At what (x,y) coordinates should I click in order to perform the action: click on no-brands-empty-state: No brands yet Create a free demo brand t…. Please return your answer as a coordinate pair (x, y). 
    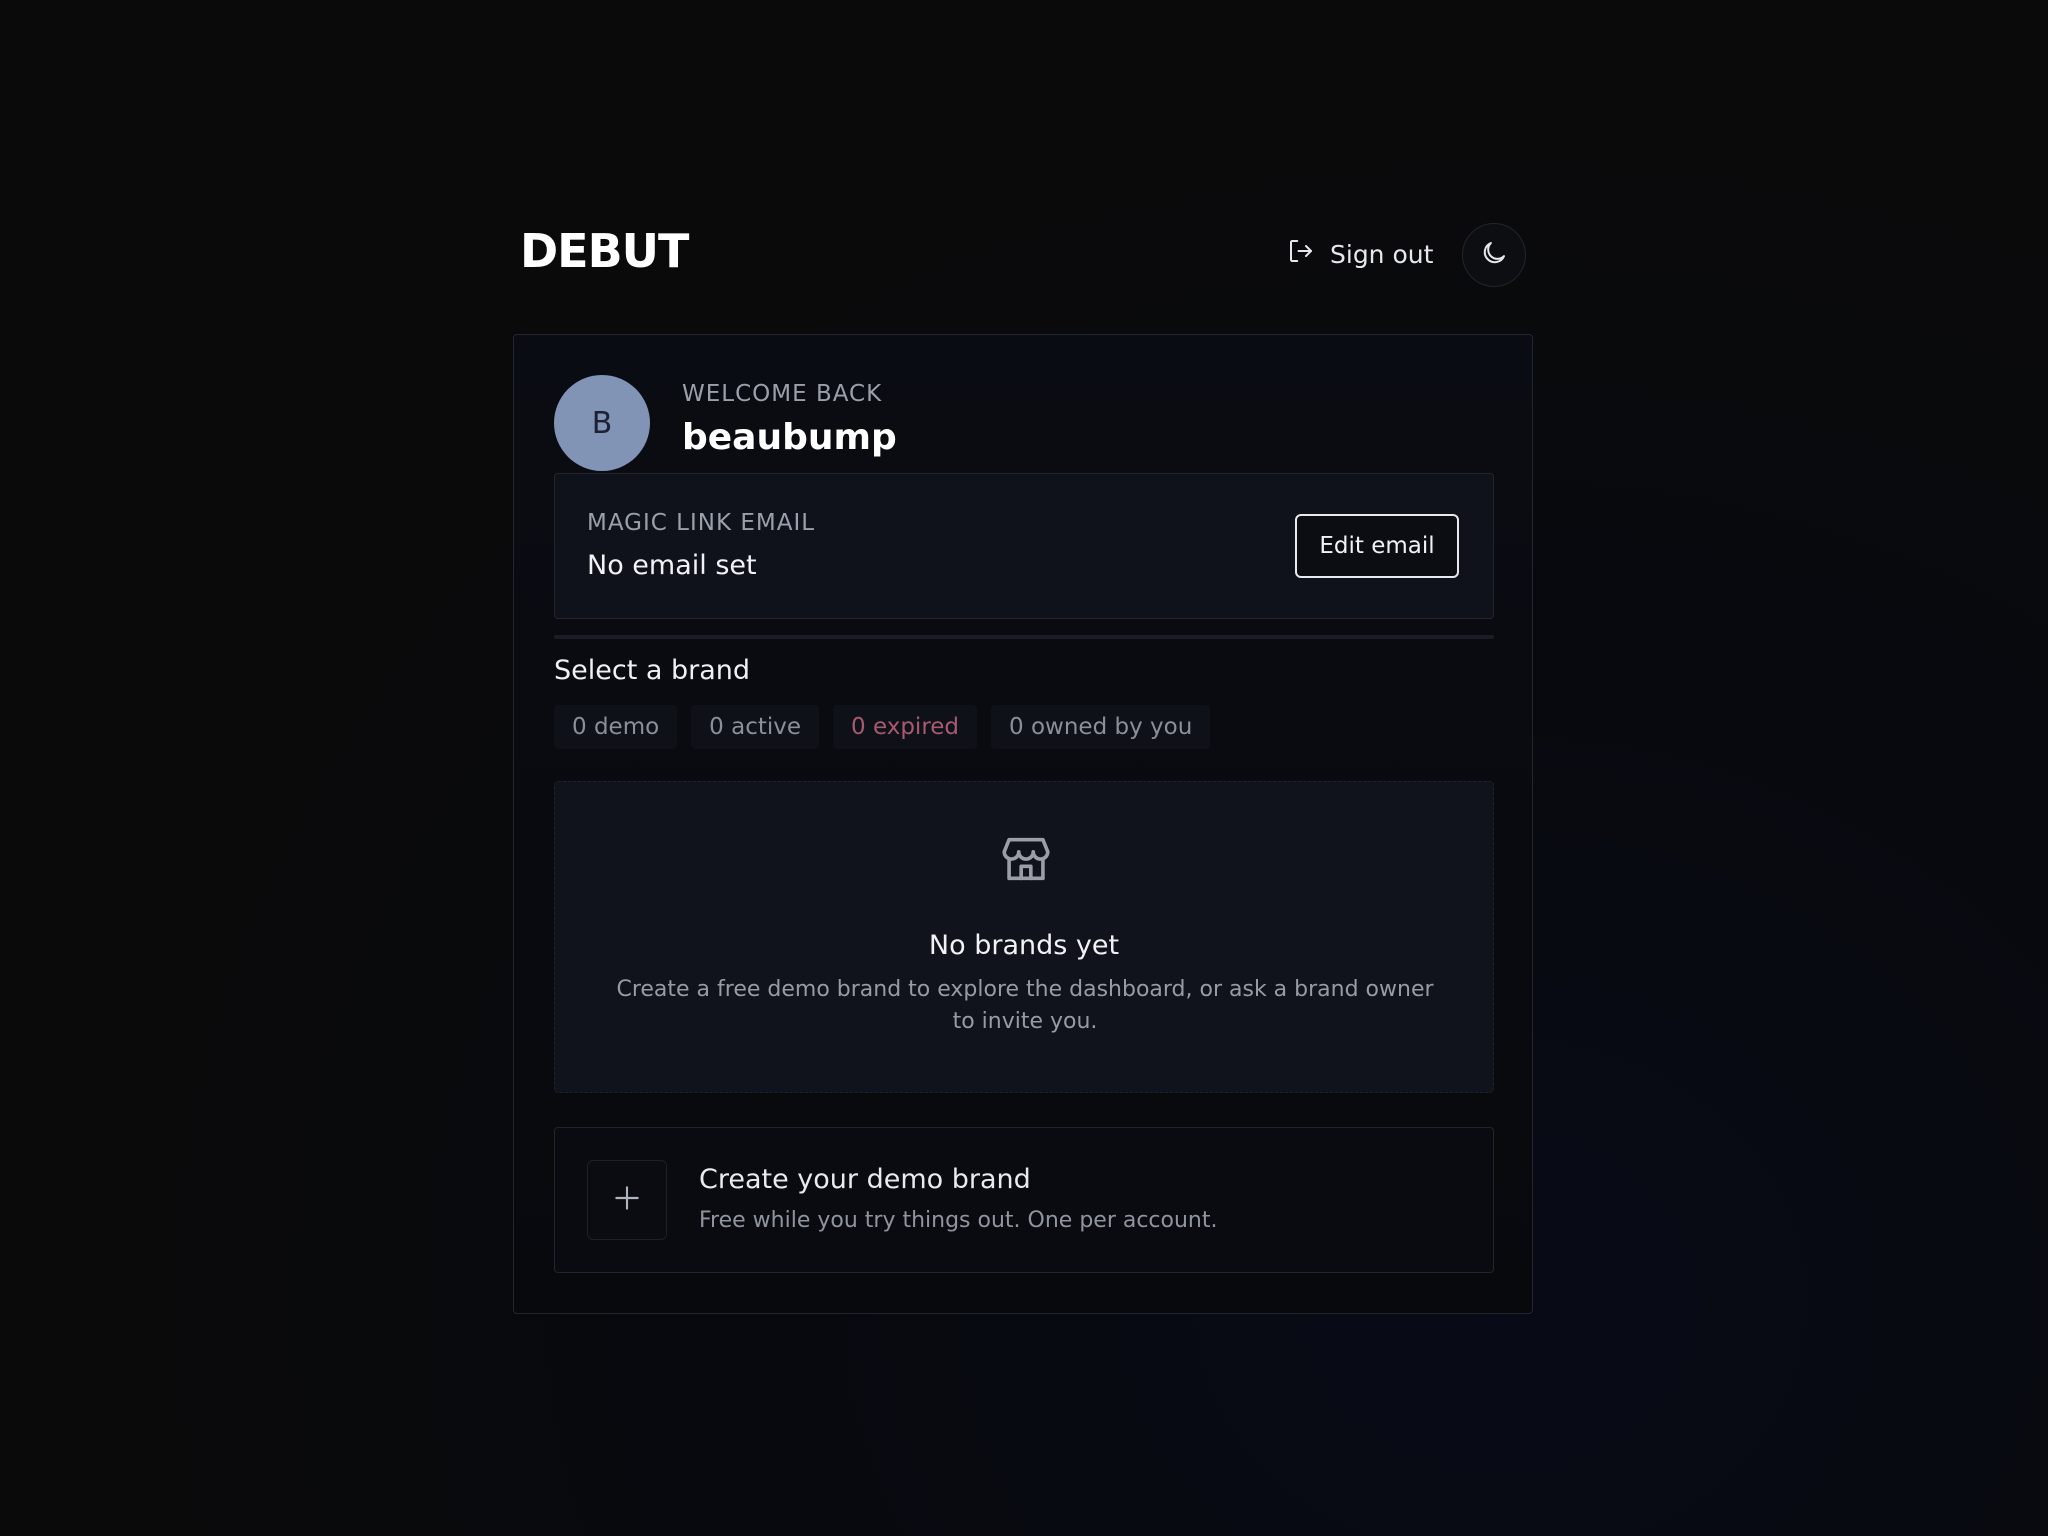
    Looking at the image, I should click on (1024, 937).